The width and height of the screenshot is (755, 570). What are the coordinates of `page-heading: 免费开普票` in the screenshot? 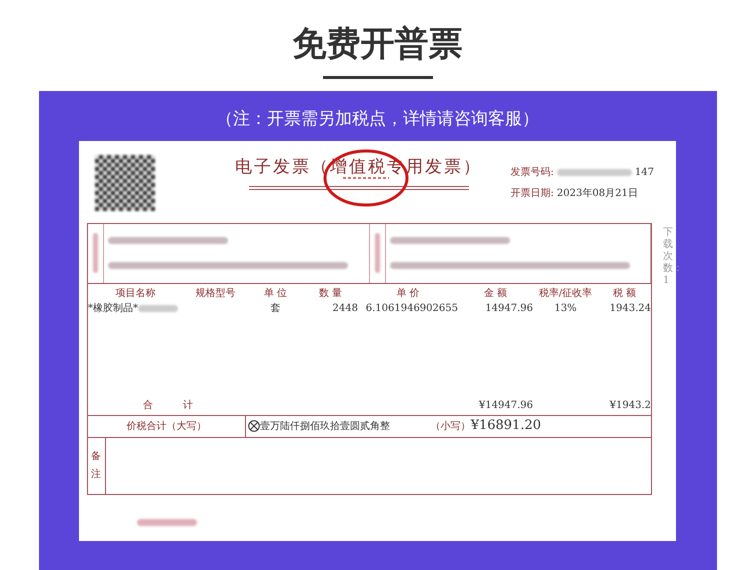 It's located at (377, 44).